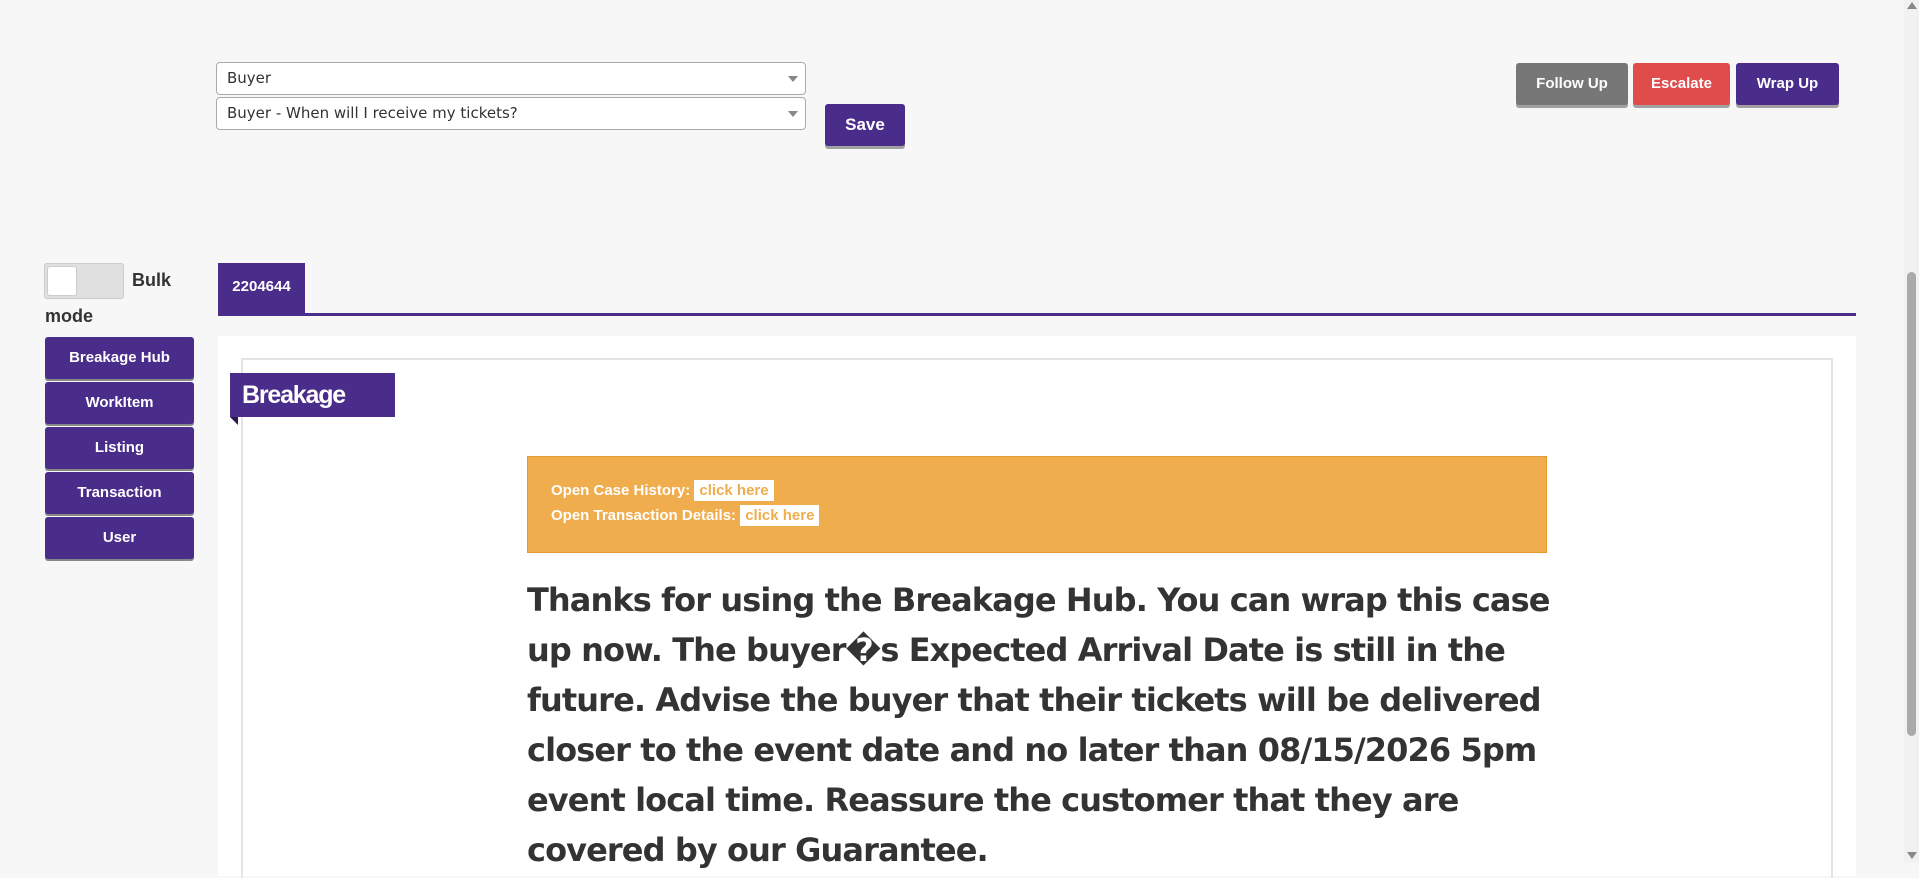 The image size is (1919, 878). Describe the element at coordinates (119, 538) in the screenshot. I see `sidebar-item-user: User` at that location.